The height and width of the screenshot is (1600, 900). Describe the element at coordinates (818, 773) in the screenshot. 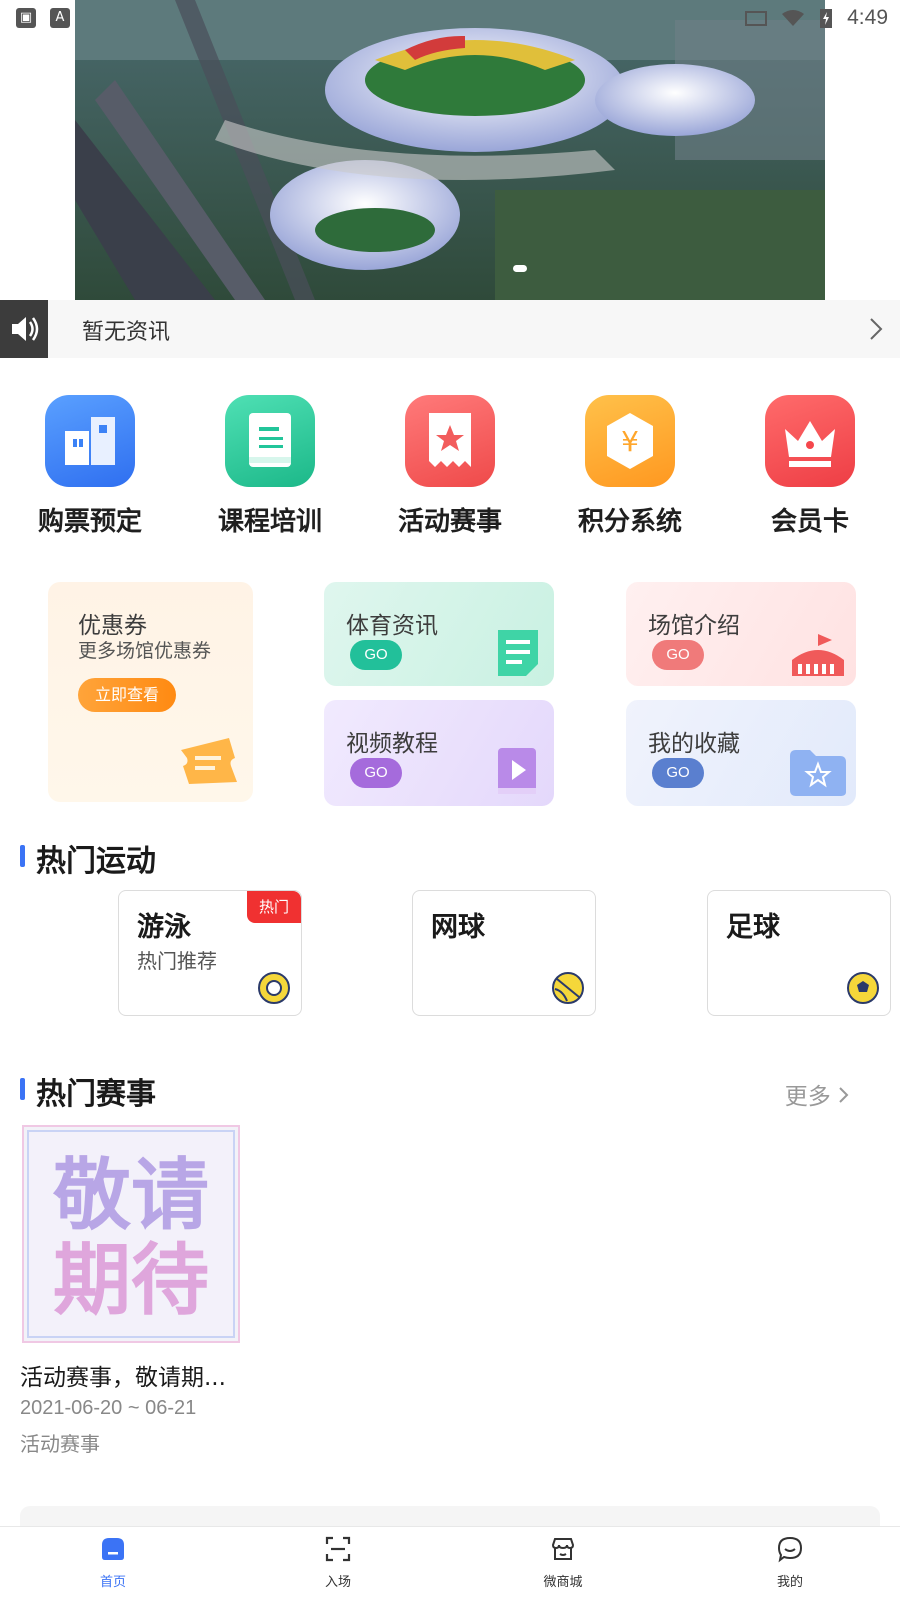

I see `star-folder-icon` at that location.